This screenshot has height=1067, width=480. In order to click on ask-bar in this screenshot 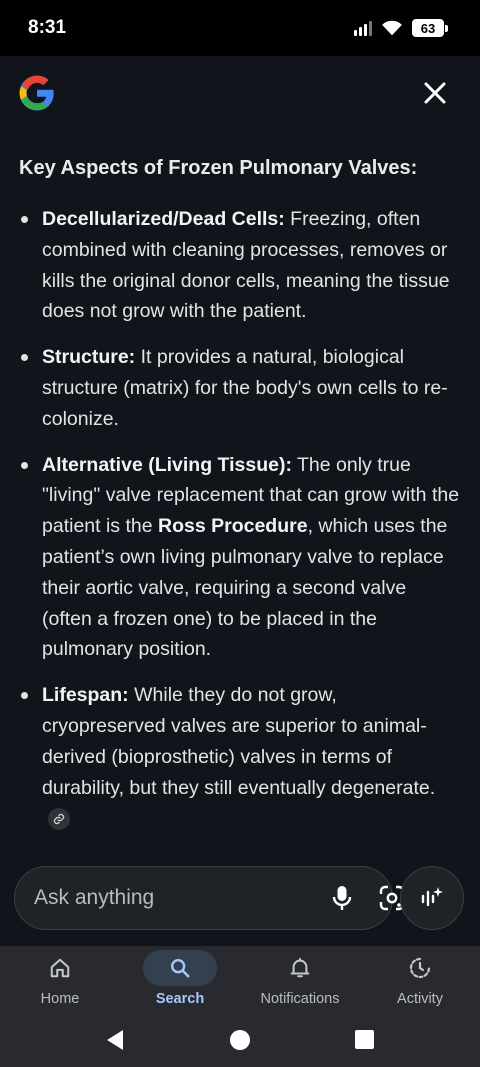, I will do `click(209, 898)`.